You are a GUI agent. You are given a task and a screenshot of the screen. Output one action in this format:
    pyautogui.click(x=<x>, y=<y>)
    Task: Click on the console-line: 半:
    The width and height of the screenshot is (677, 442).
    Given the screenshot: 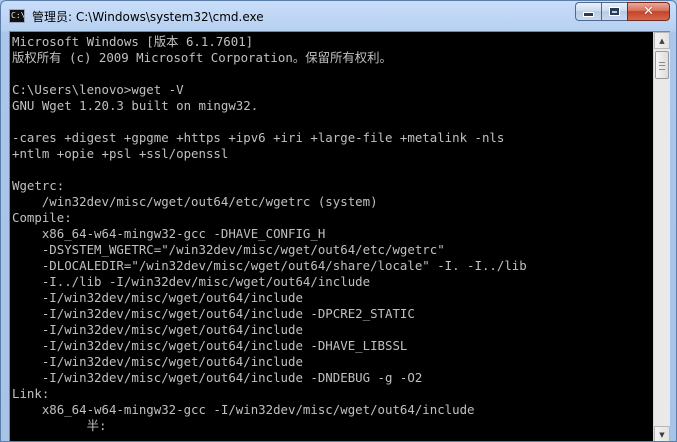 What is the action you would take?
    pyautogui.click(x=59, y=425)
    